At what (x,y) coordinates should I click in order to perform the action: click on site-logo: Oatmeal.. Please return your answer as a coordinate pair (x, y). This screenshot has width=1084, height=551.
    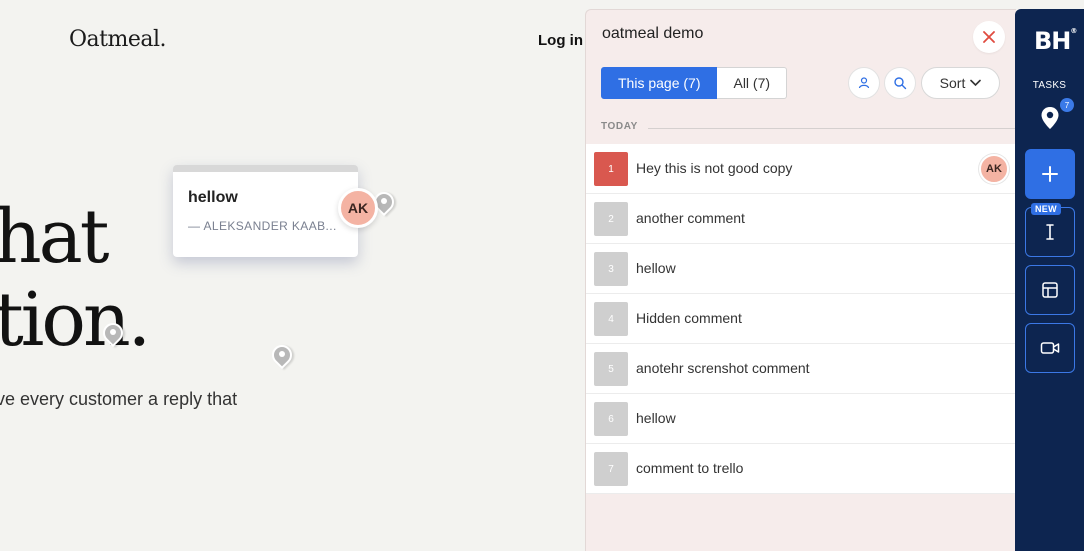
    Looking at the image, I should click on (118, 39).